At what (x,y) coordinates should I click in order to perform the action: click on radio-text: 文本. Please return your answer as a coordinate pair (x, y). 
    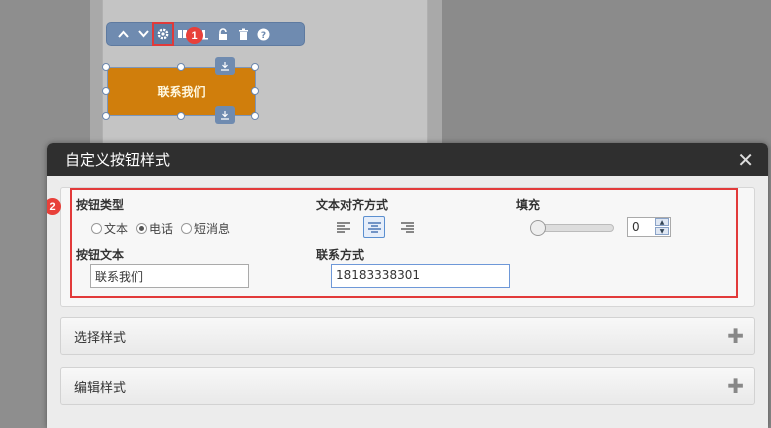
    Looking at the image, I should click on (109, 228).